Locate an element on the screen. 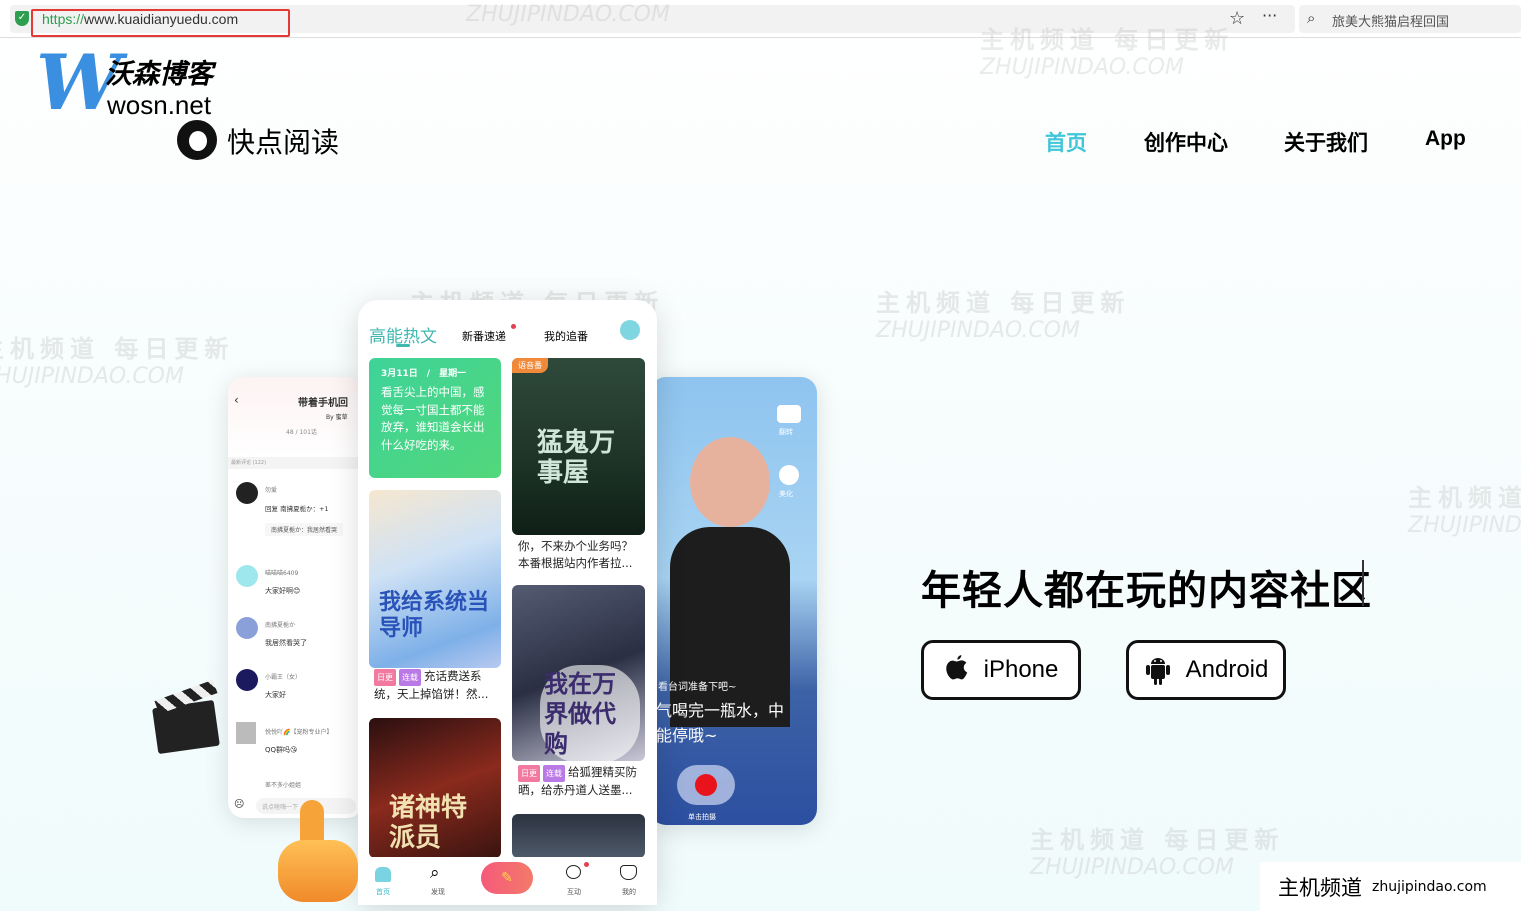 This screenshot has height=911, width=1521. cat-paw-logo-icon is located at coordinates (197, 140).